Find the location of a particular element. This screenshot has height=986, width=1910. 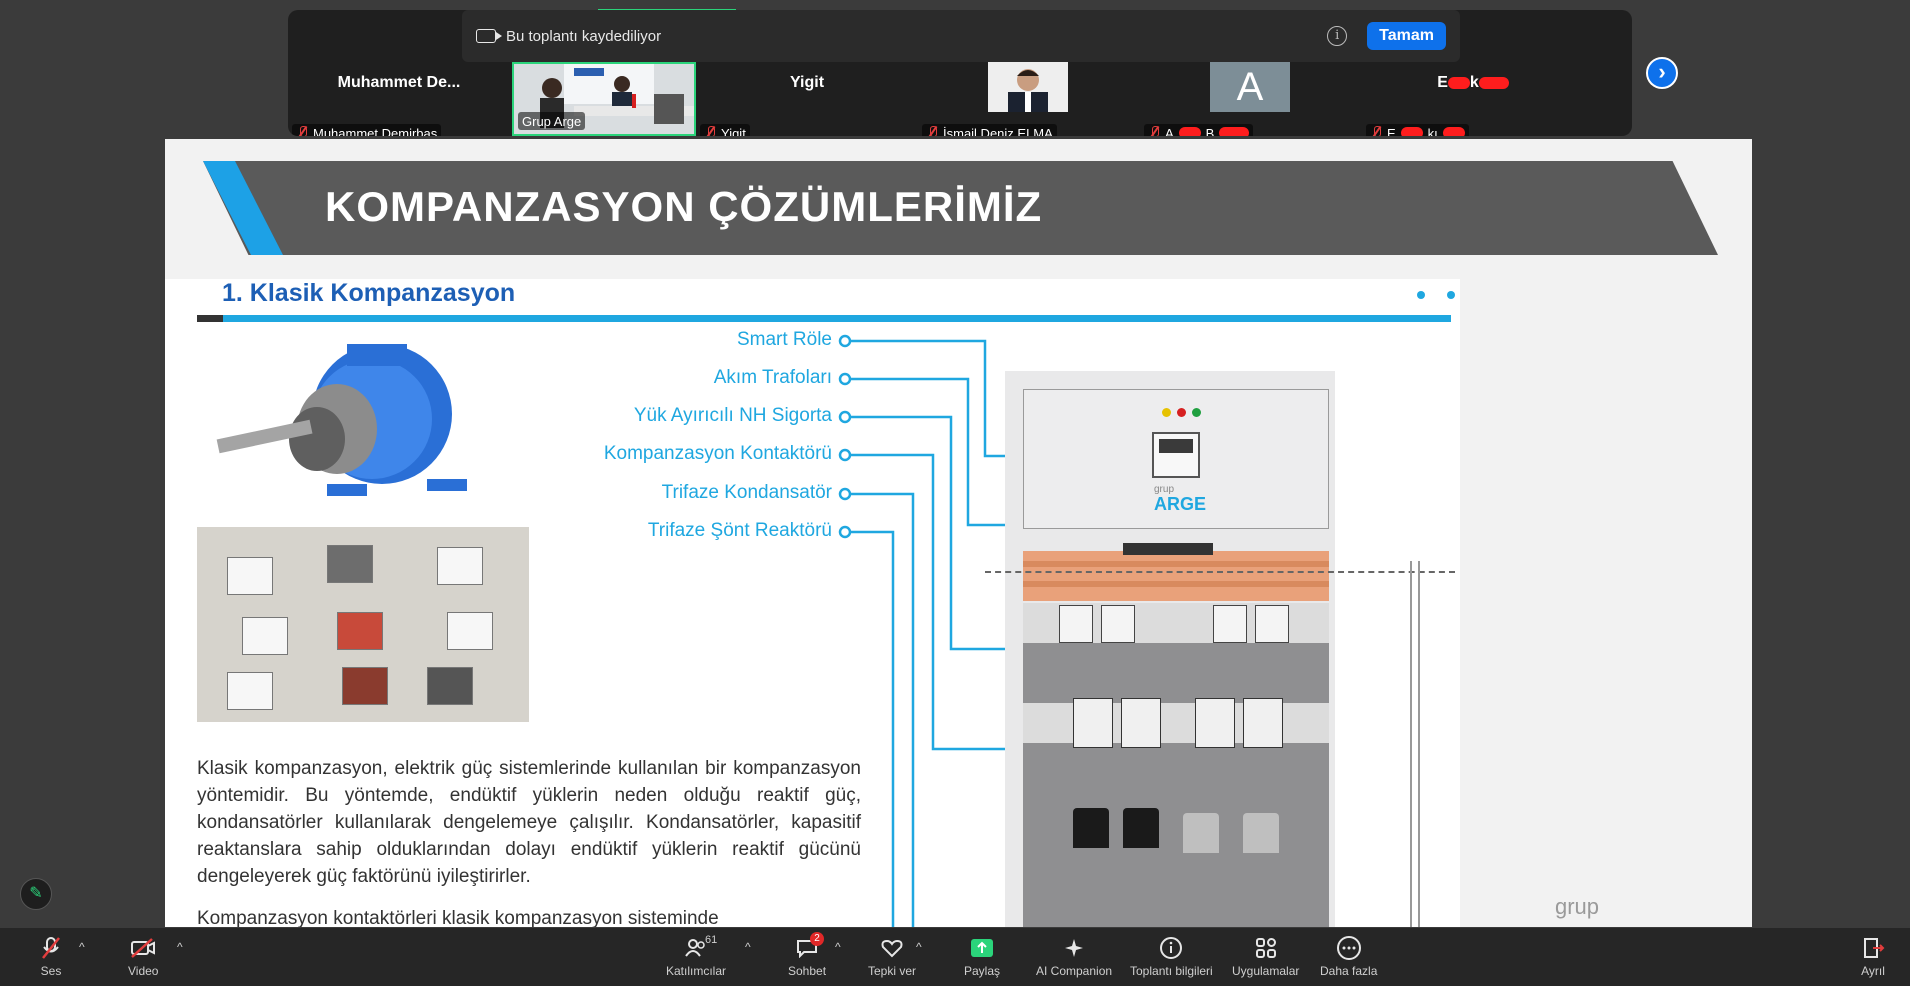

video-button: Video is located at coordinates (143, 956).